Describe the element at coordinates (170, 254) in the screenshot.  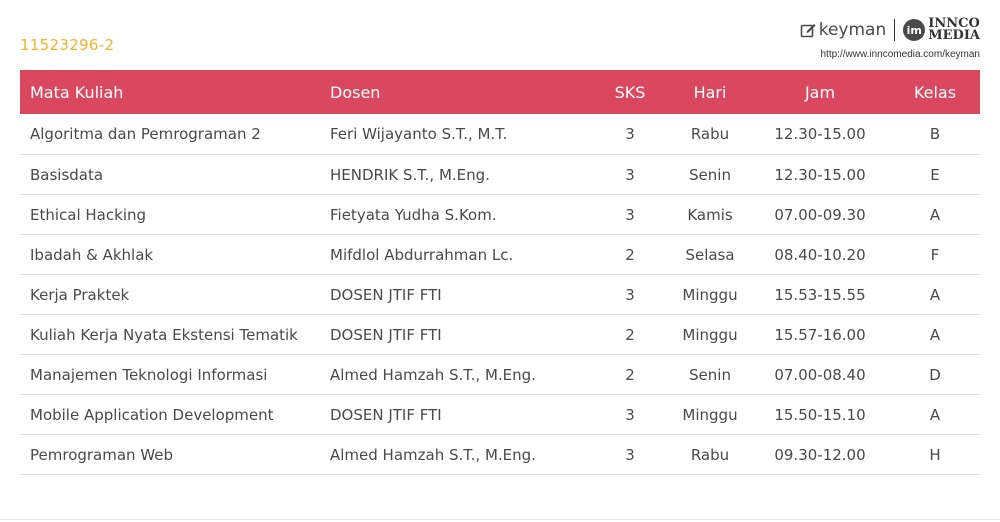
I see `cell-mata-kuliah: Ibadah & Akhlak` at that location.